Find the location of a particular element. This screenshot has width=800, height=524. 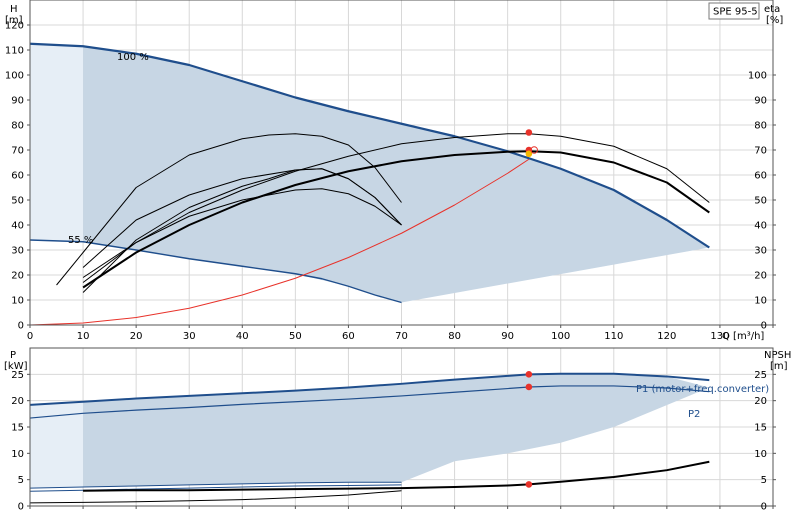

head-duty-points is located at coordinates (531, 143).